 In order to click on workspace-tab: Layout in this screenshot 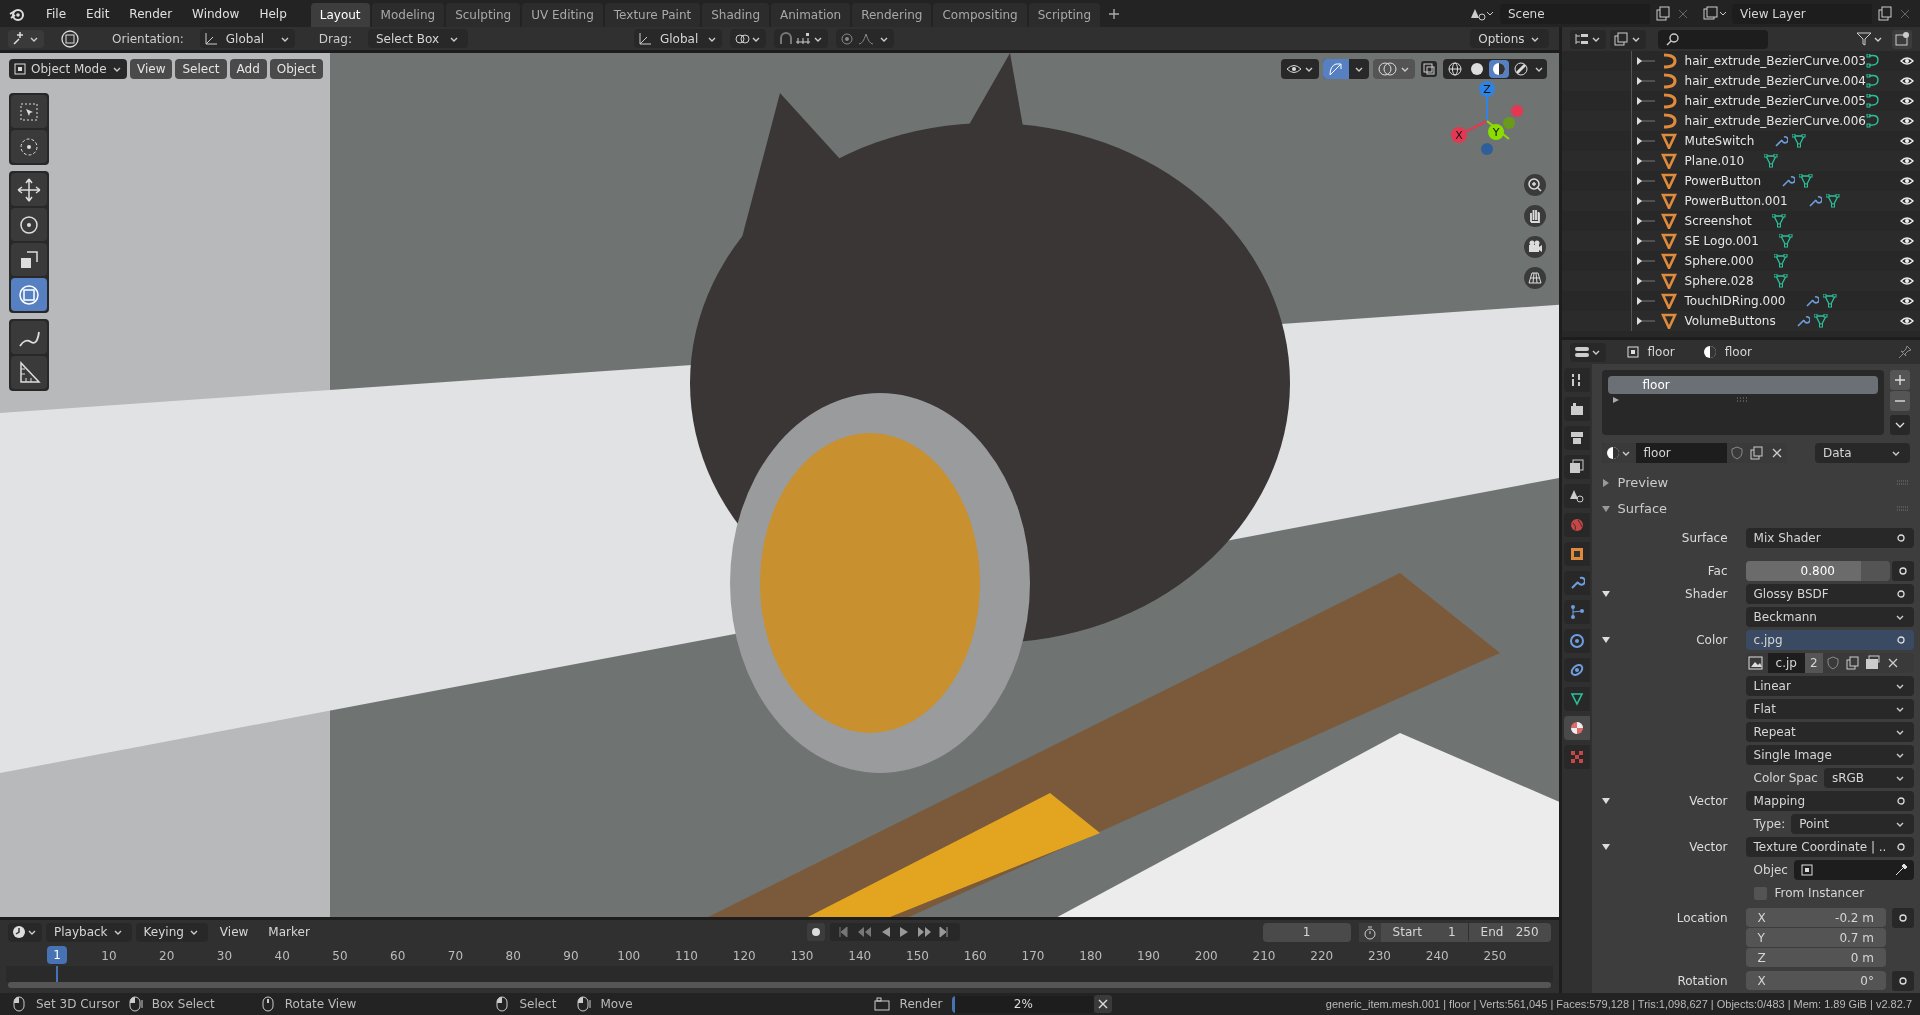, I will do `click(340, 15)`.